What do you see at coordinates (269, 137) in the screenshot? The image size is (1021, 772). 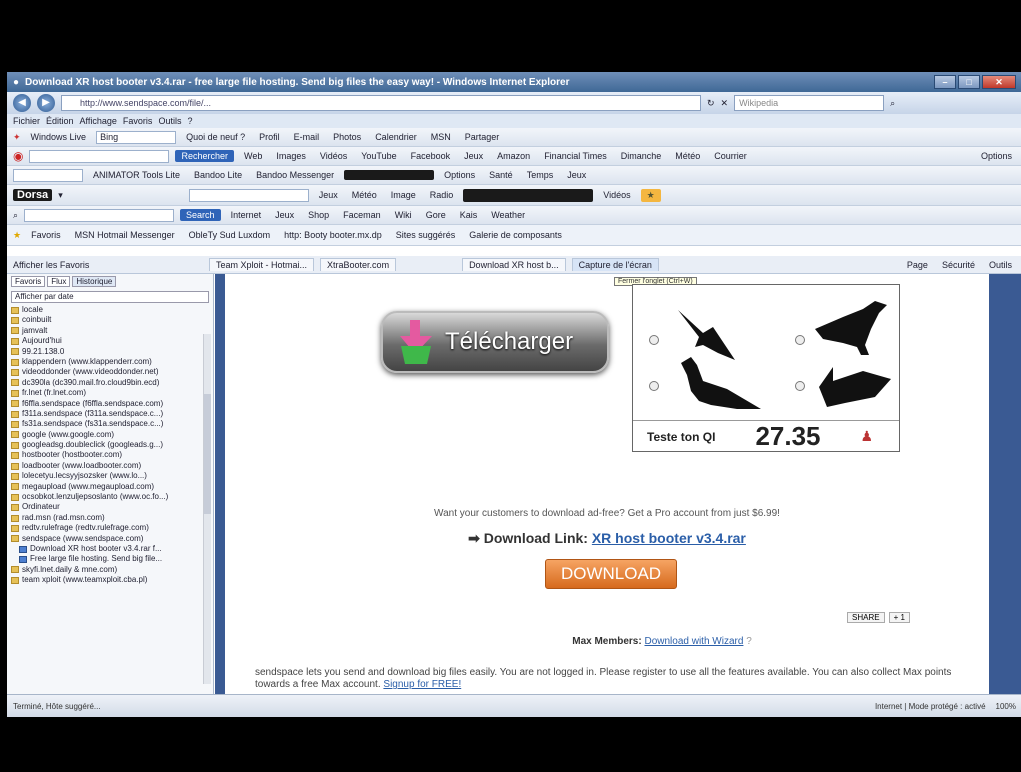 I see `tb1-item-3: Profil` at bounding box center [269, 137].